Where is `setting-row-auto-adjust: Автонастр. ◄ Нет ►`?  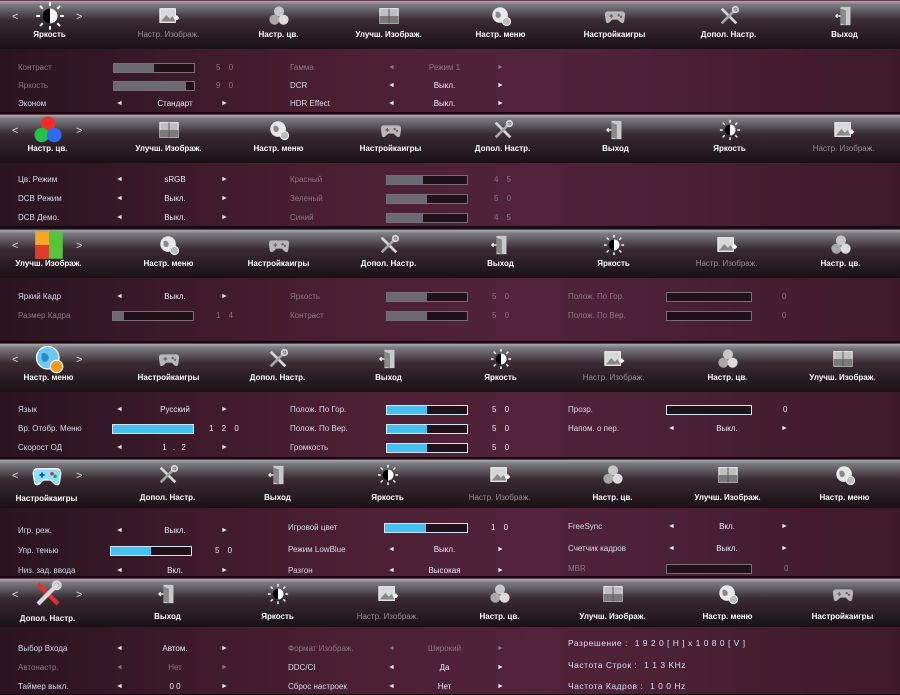 setting-row-auto-adjust: Автонастр. ◄ Нет ► is located at coordinates (128, 668).